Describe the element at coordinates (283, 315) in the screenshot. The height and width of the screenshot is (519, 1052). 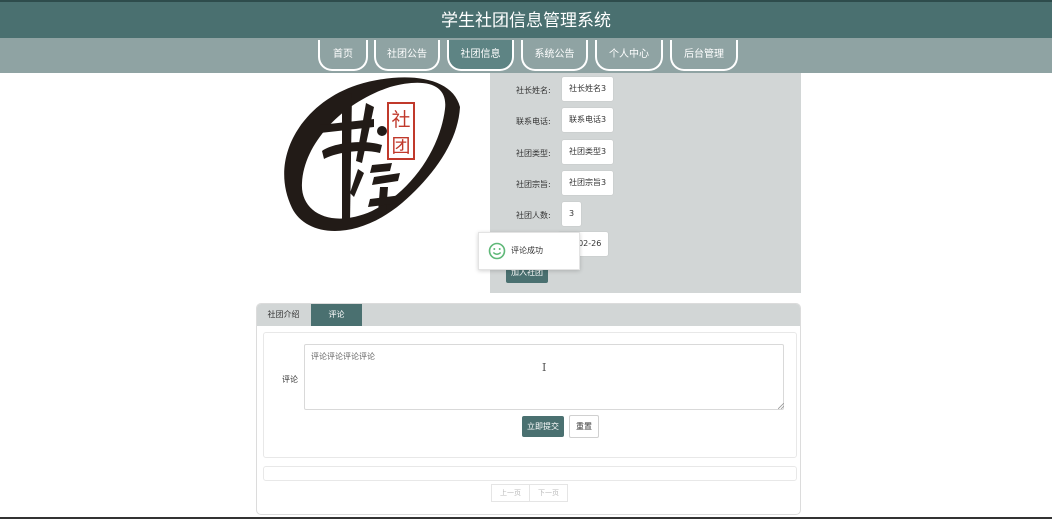
I see `tab-club-intro: 社团介绍` at that location.